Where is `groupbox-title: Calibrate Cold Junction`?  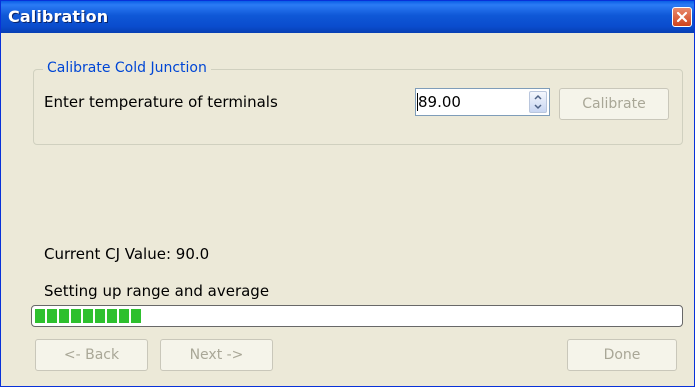 groupbox-title: Calibrate Cold Junction is located at coordinates (127, 68).